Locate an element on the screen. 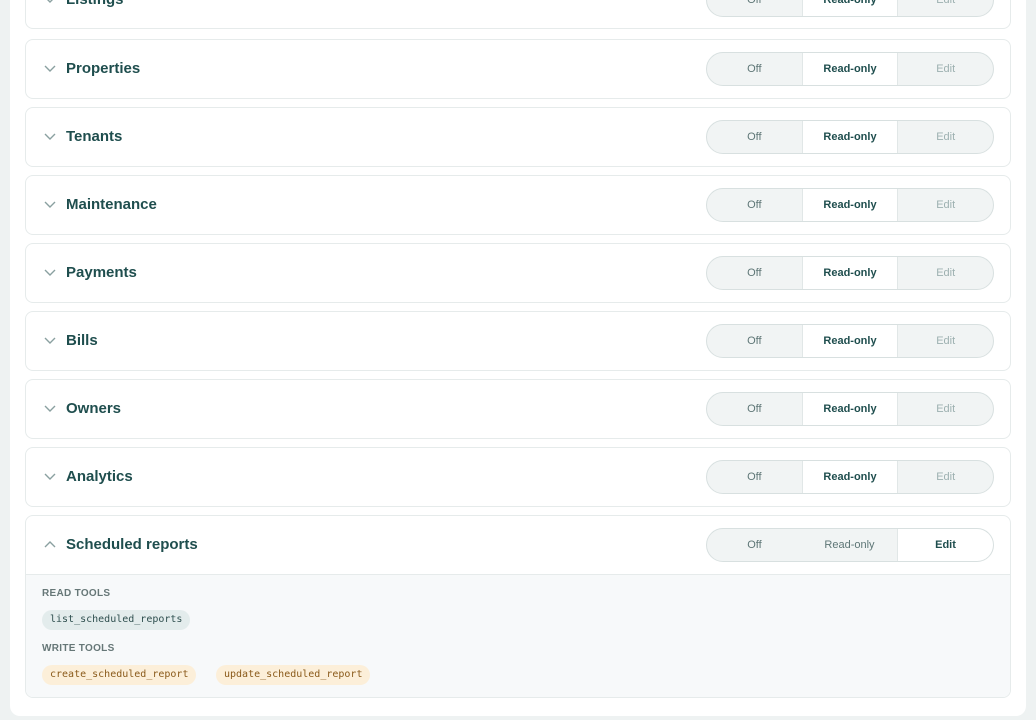 The image size is (1036, 720). section-tenants: Tenants Off Read-only Edit is located at coordinates (518, 137).